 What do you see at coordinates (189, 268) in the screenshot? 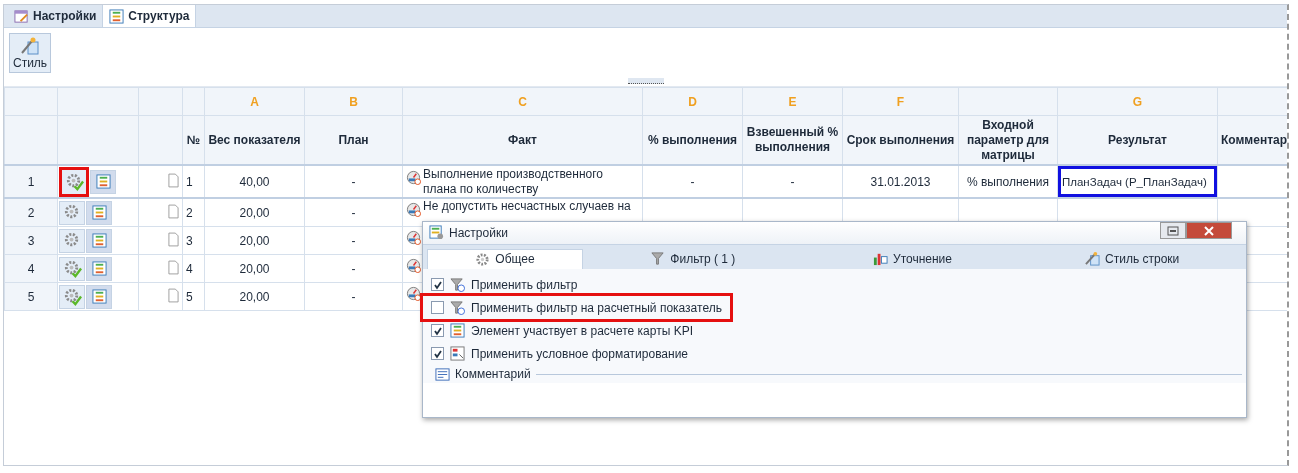
I see `table-cell: 4` at bounding box center [189, 268].